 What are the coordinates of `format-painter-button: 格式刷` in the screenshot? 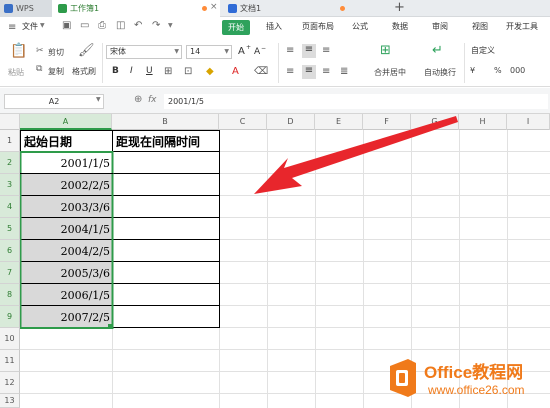 It's located at (84, 71).